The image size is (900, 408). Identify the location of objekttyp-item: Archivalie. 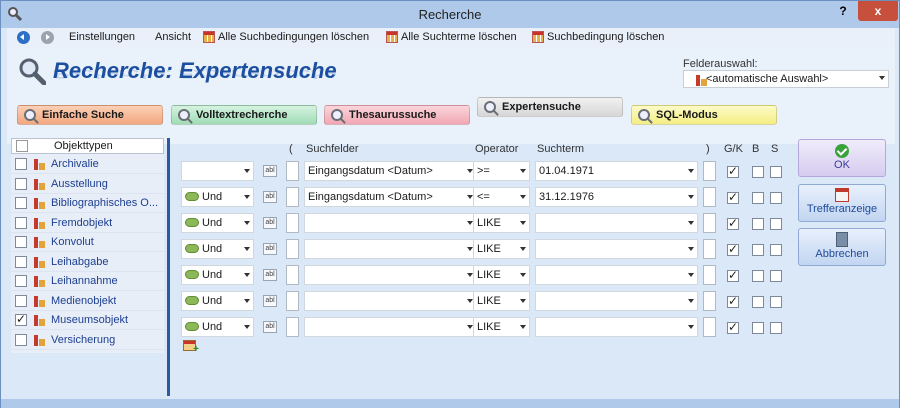
(87, 164).